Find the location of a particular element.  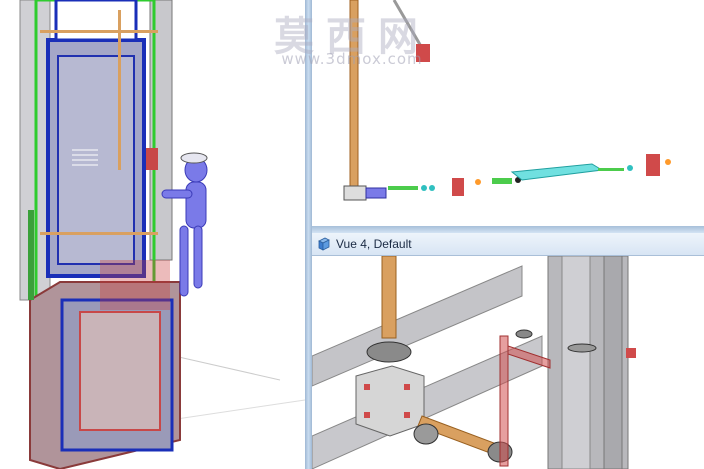

red-cap is located at coordinates (423, 53).